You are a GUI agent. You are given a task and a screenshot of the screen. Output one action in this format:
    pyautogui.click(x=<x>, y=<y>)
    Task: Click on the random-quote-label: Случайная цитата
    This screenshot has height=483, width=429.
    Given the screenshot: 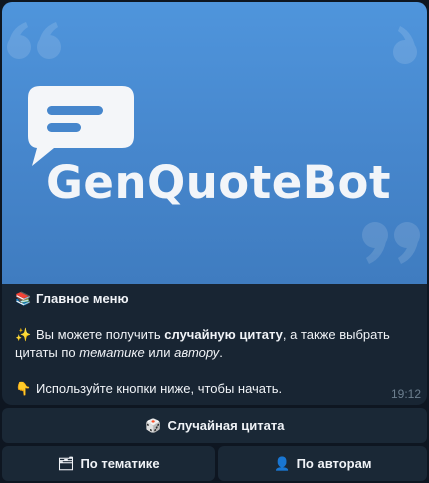 What is the action you would take?
    pyautogui.click(x=226, y=425)
    